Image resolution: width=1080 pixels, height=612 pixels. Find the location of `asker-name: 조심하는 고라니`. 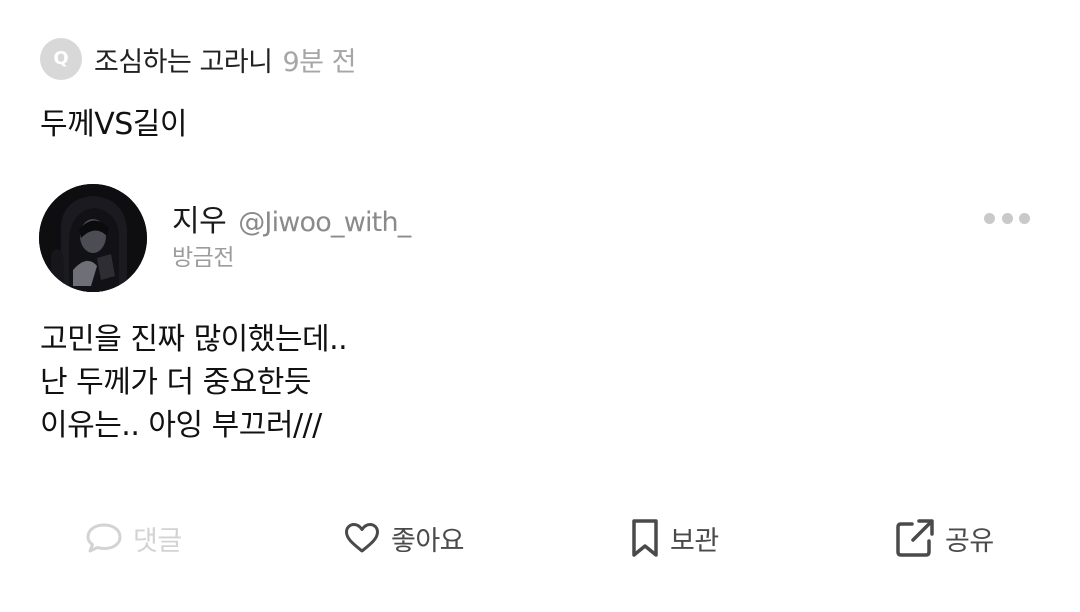

asker-name: 조심하는 고라니 is located at coordinates (183, 59).